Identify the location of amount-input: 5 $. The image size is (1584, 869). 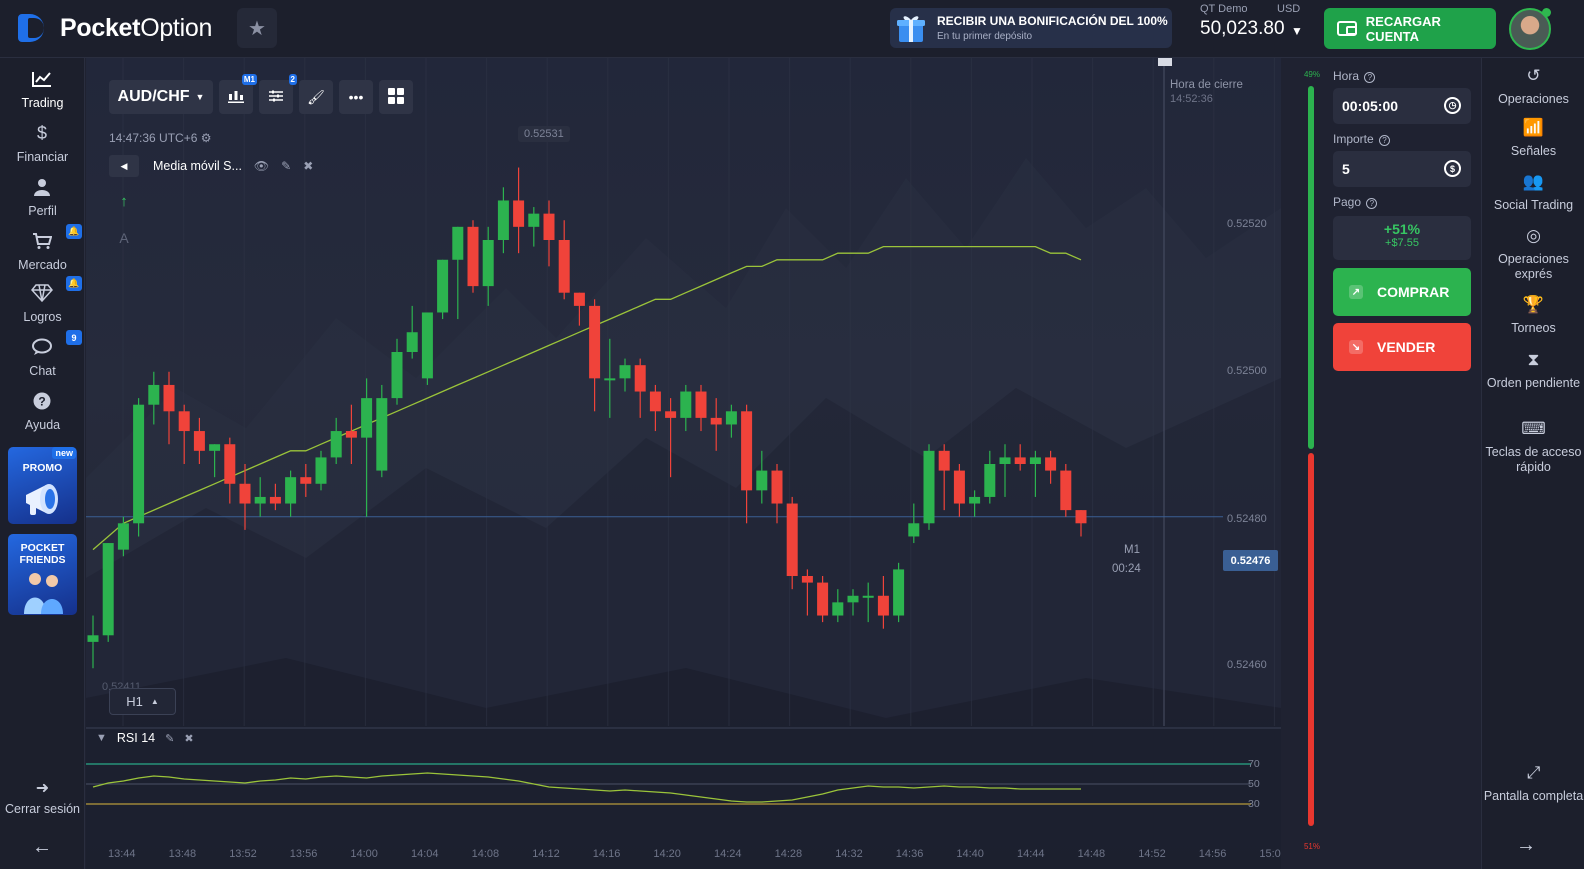
(1402, 169).